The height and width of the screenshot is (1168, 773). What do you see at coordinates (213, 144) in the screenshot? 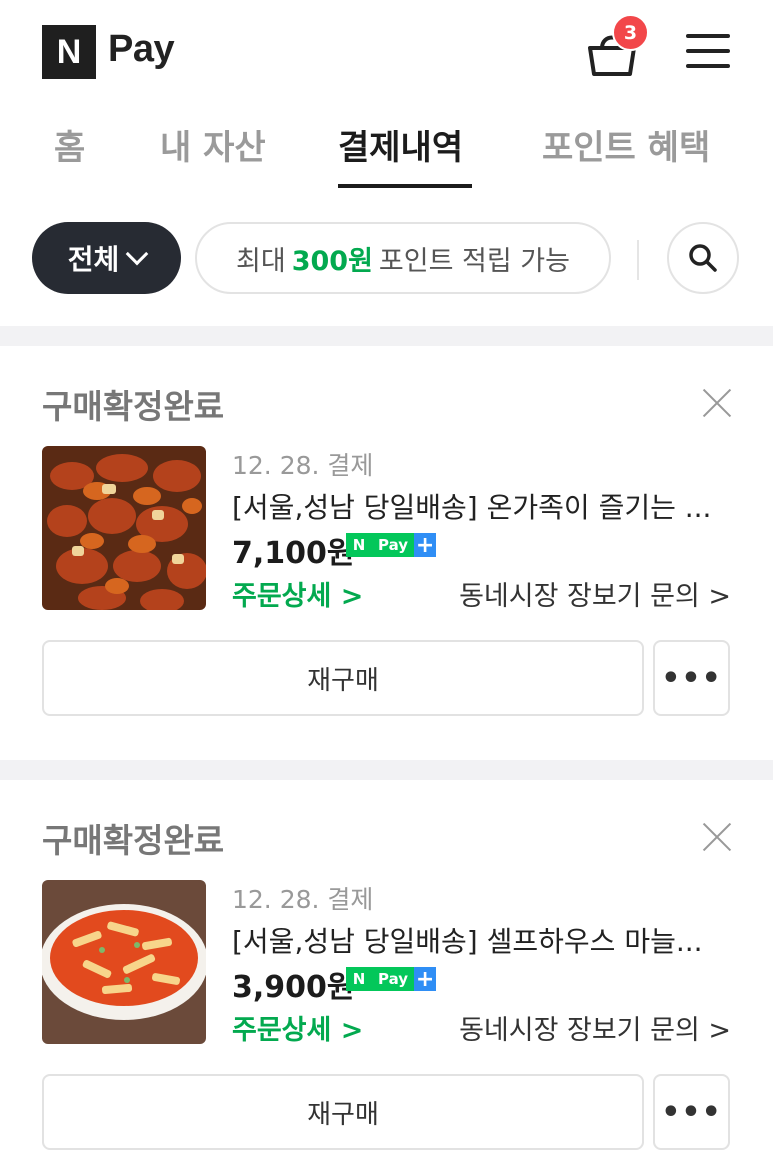
I see `tab-my-assets: 내 자산` at bounding box center [213, 144].